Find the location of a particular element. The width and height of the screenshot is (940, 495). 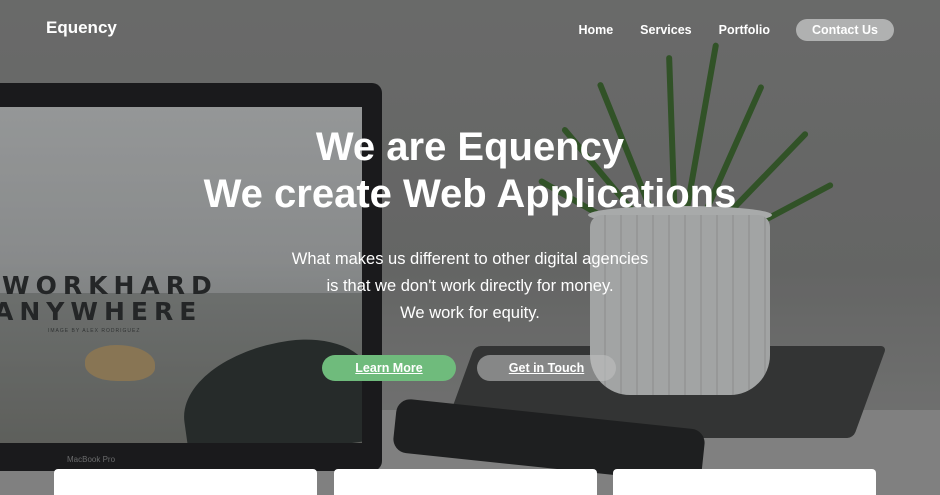

hero-title-line2: We create Web Applications is located at coordinates (470, 194).